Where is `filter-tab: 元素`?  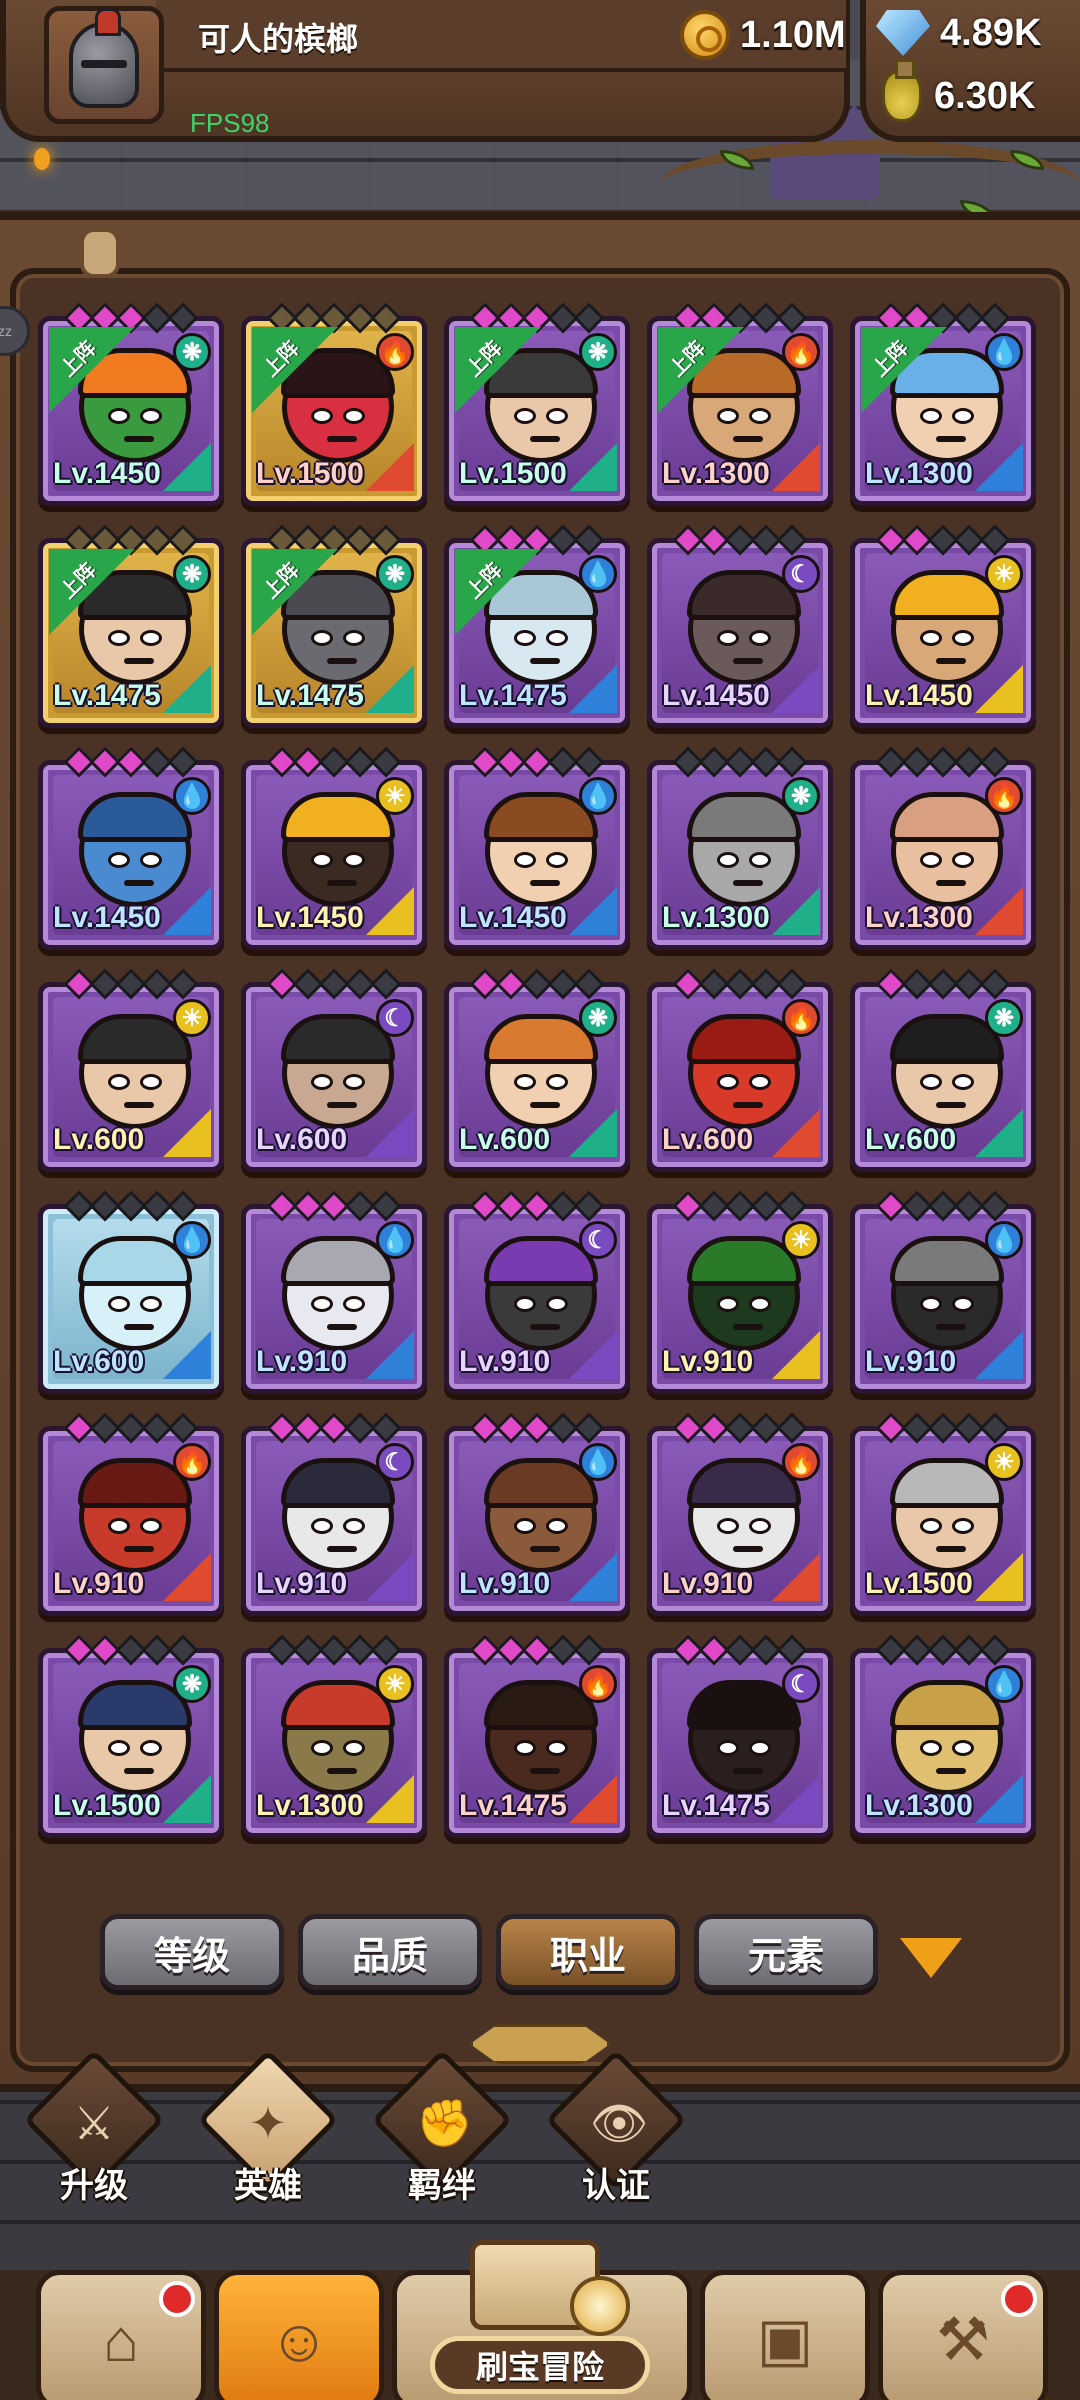 filter-tab: 元素 is located at coordinates (786, 1952).